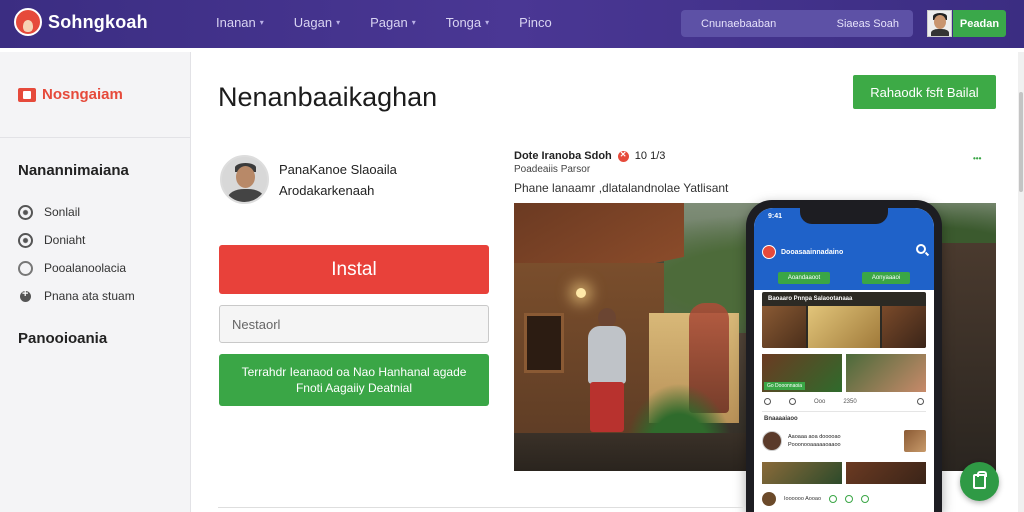 This screenshot has height=512, width=1024. I want to click on avatar, so click(769, 499).